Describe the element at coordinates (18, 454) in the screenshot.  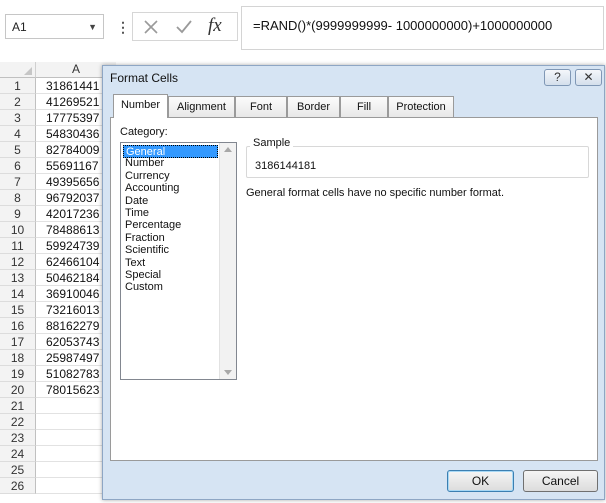
I see `row-header: 24` at that location.